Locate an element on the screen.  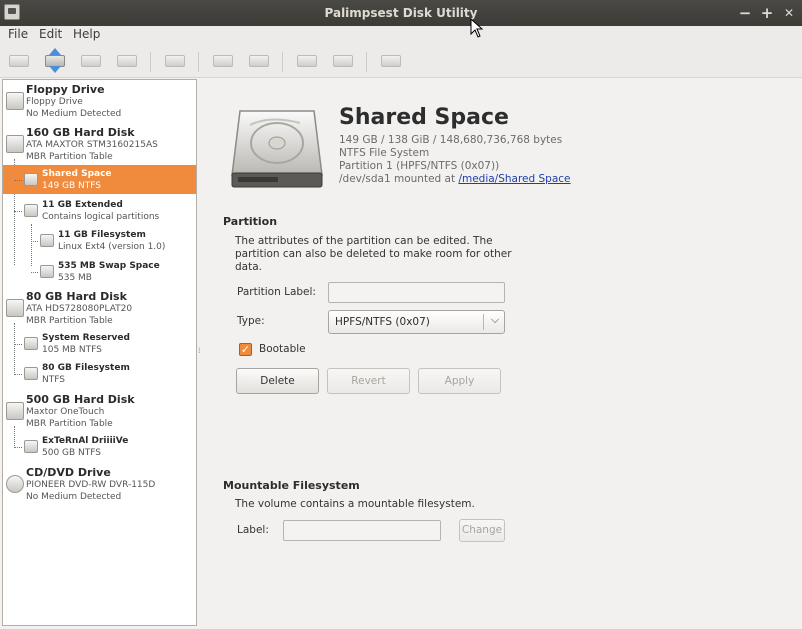
volume-partition: Partition 1 (HPFS/NTFS (0x07)) is located at coordinates (419, 166).